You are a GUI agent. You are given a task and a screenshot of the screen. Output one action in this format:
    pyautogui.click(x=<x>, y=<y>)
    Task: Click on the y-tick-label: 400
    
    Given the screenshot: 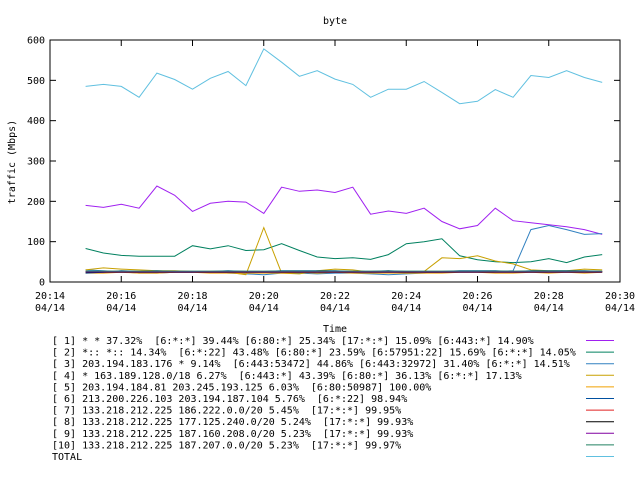 What is the action you would take?
    pyautogui.click(x=36, y=121)
    